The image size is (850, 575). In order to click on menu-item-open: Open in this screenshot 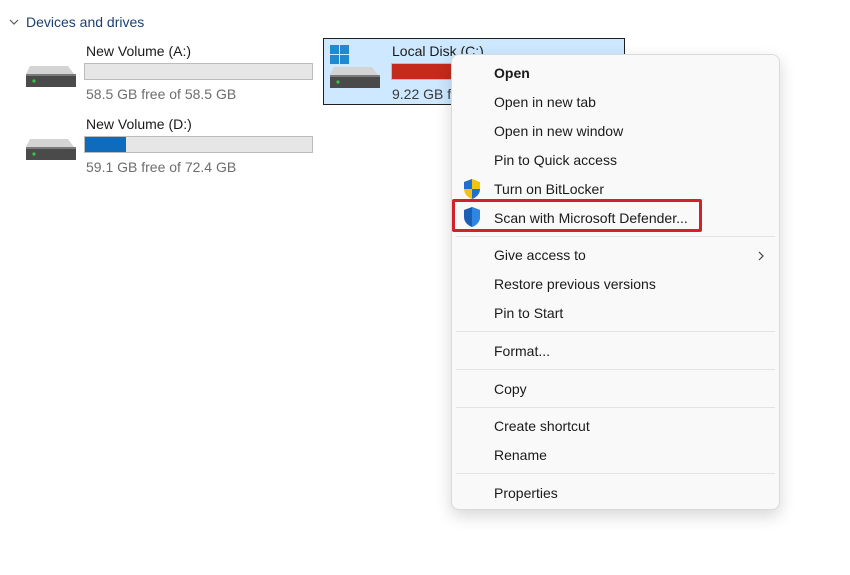, I will do `click(512, 73)`.